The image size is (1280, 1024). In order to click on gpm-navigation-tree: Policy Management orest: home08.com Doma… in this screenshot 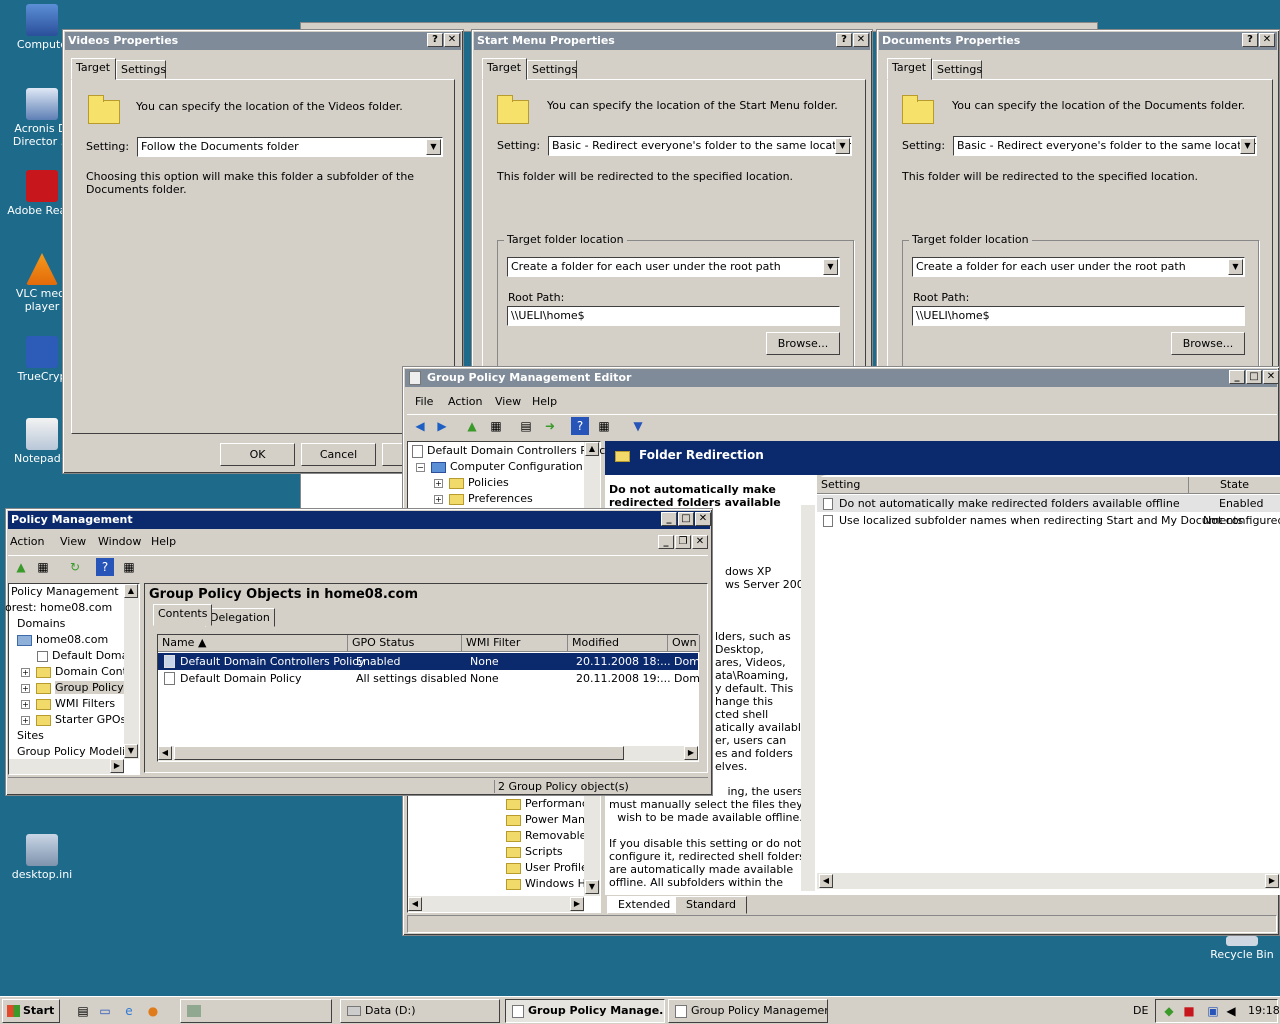, I will do `click(72, 679)`.